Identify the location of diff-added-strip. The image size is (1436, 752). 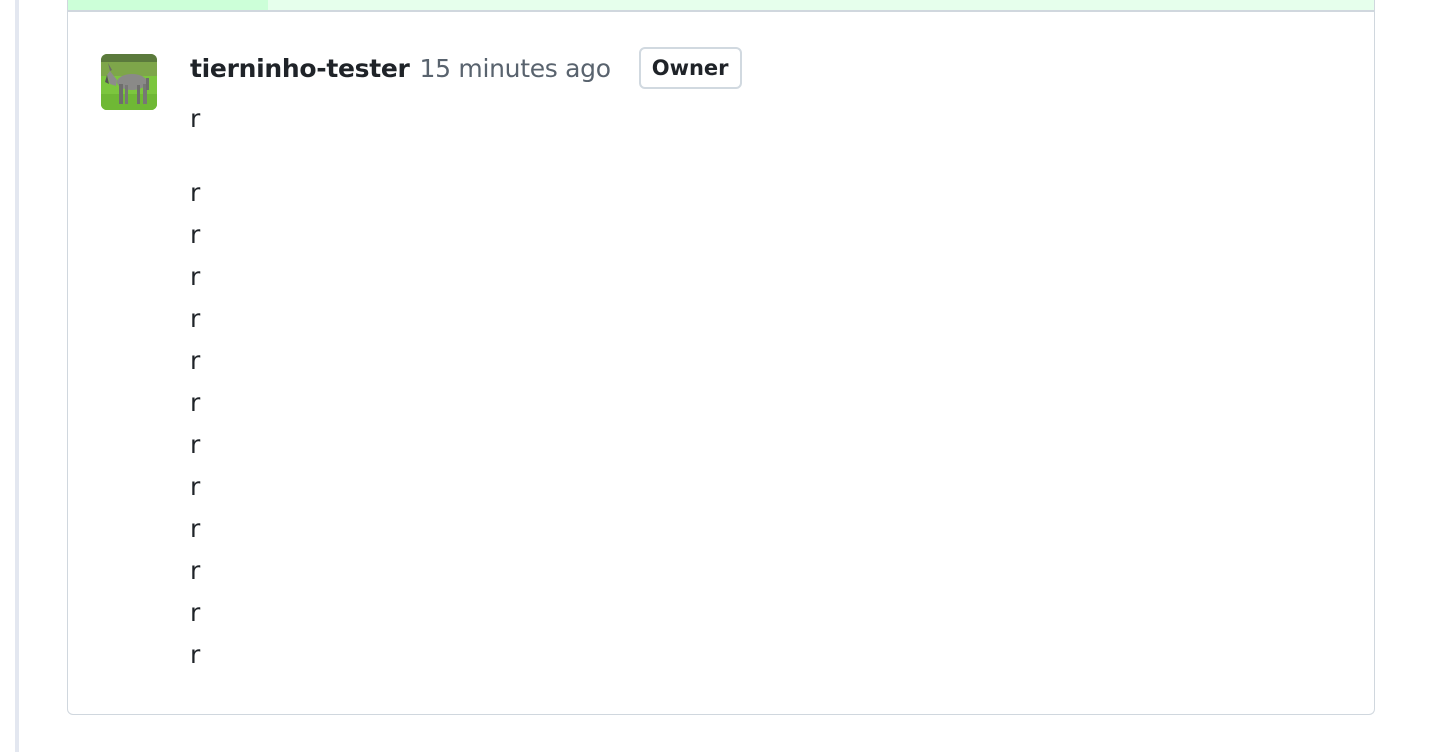
(721, 6).